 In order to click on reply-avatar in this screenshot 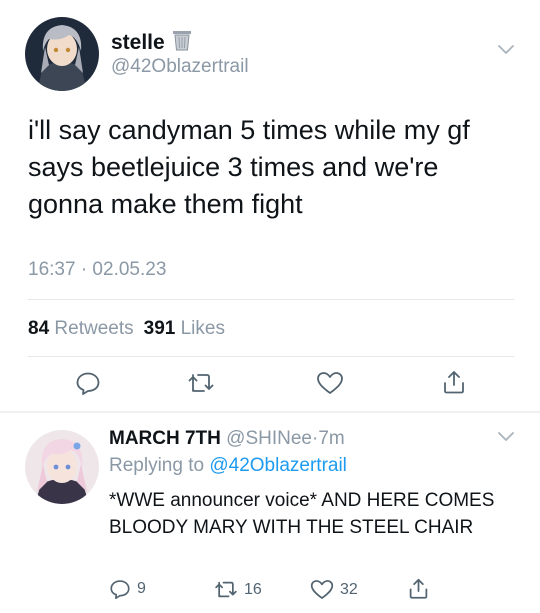, I will do `click(62, 467)`.